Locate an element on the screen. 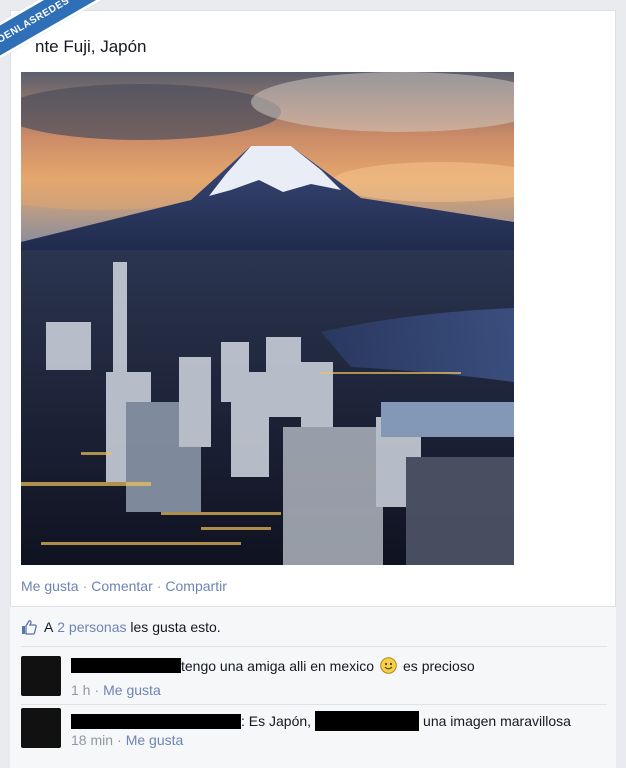 This screenshot has width=626, height=768. comment-meta: 1 h · Me gusta is located at coordinates (116, 690).